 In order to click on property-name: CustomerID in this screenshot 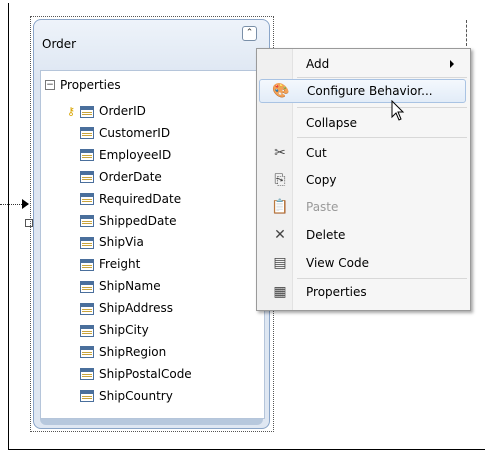, I will do `click(135, 132)`.